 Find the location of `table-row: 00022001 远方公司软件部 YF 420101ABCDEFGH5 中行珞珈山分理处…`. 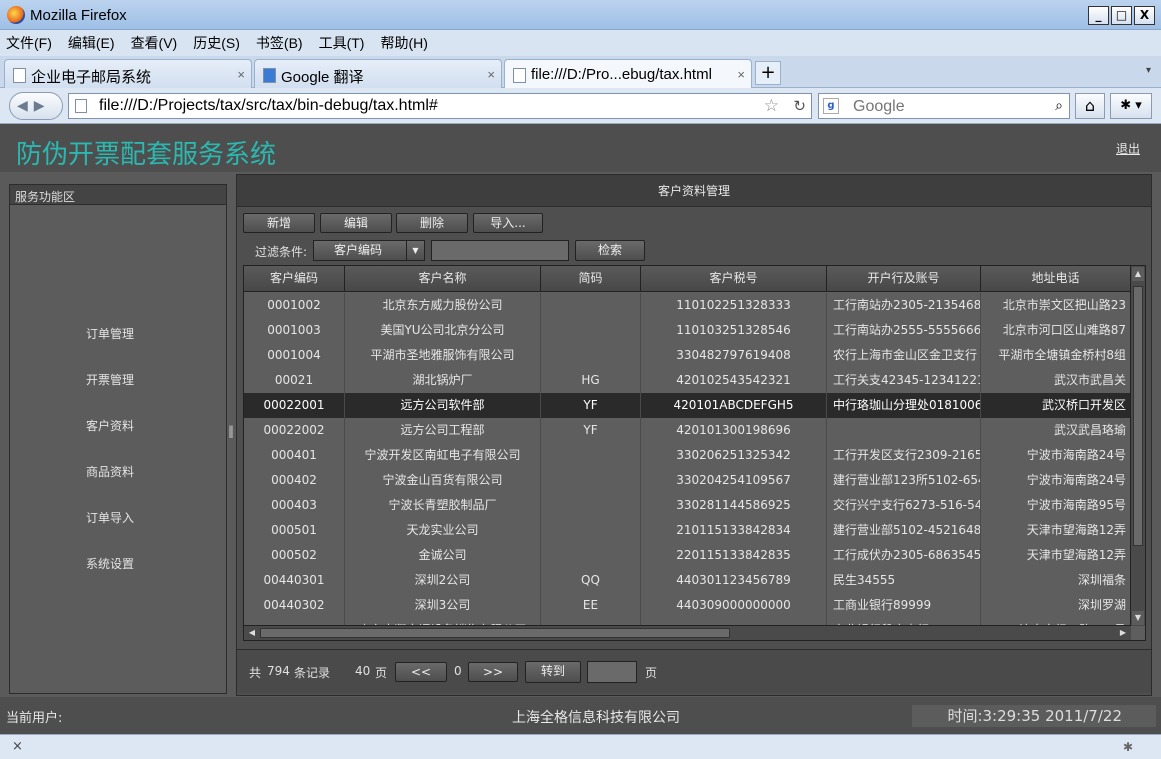

table-row: 00022001 远方公司软件部 YF 420101ABCDEFGH5 中行珞珈山分理处… is located at coordinates (687, 405).